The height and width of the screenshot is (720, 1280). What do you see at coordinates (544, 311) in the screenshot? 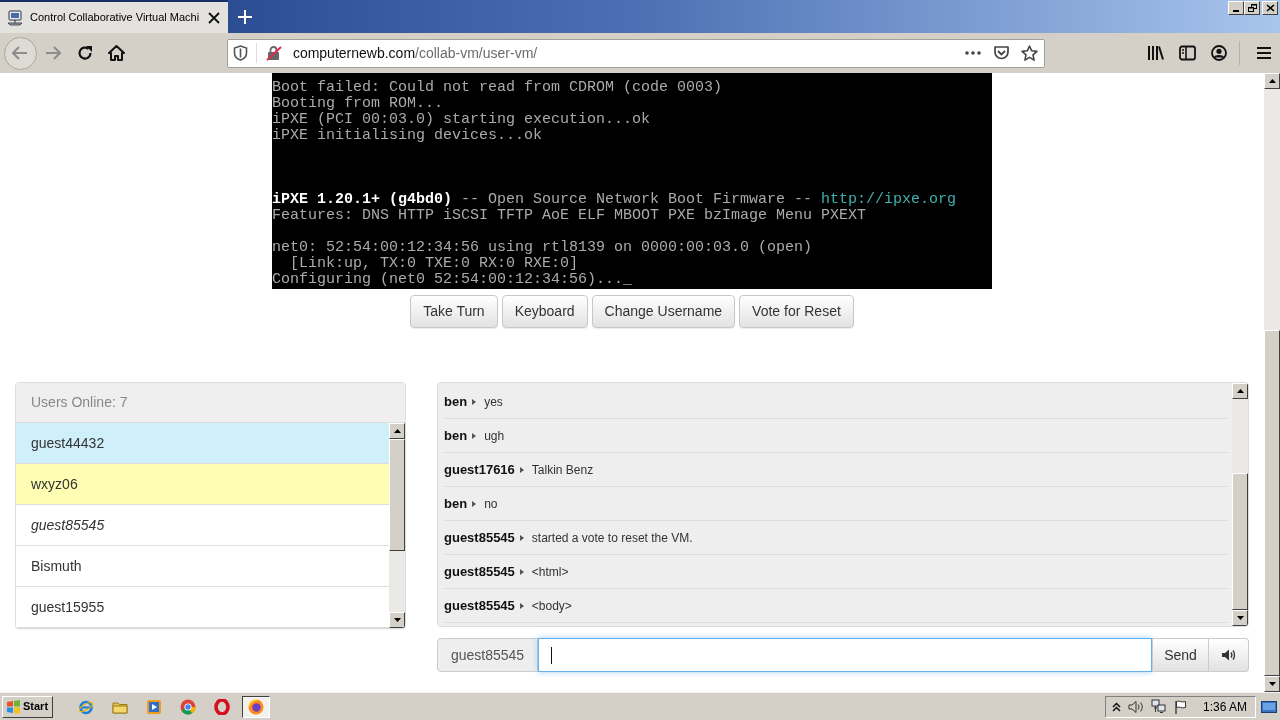
I see `vm-control-button: Keyboard` at bounding box center [544, 311].